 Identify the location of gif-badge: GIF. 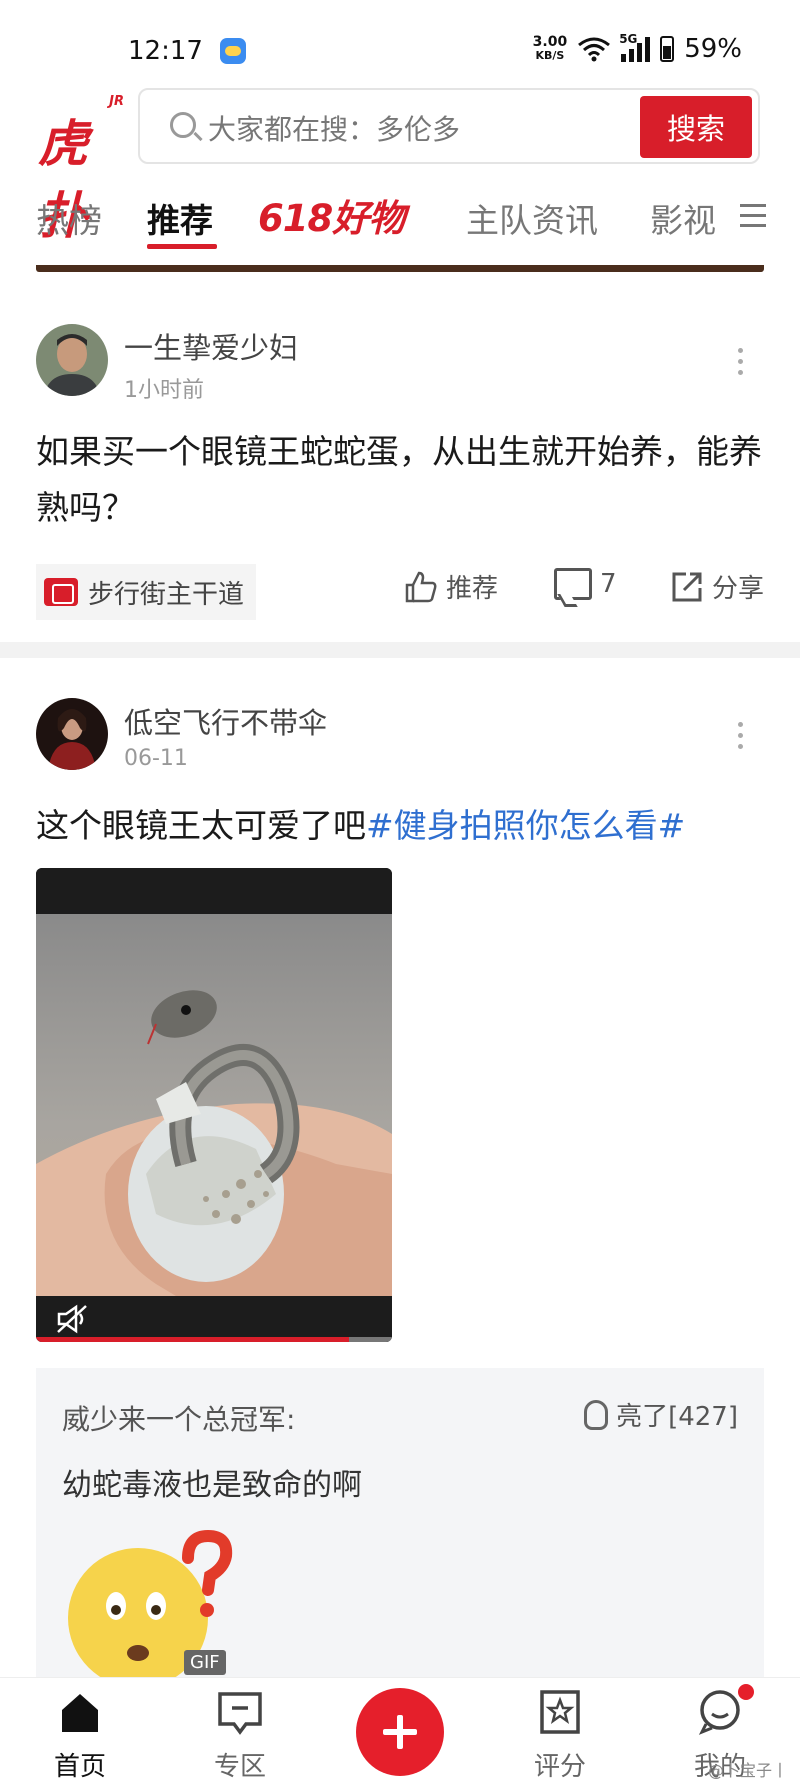
(205, 1662).